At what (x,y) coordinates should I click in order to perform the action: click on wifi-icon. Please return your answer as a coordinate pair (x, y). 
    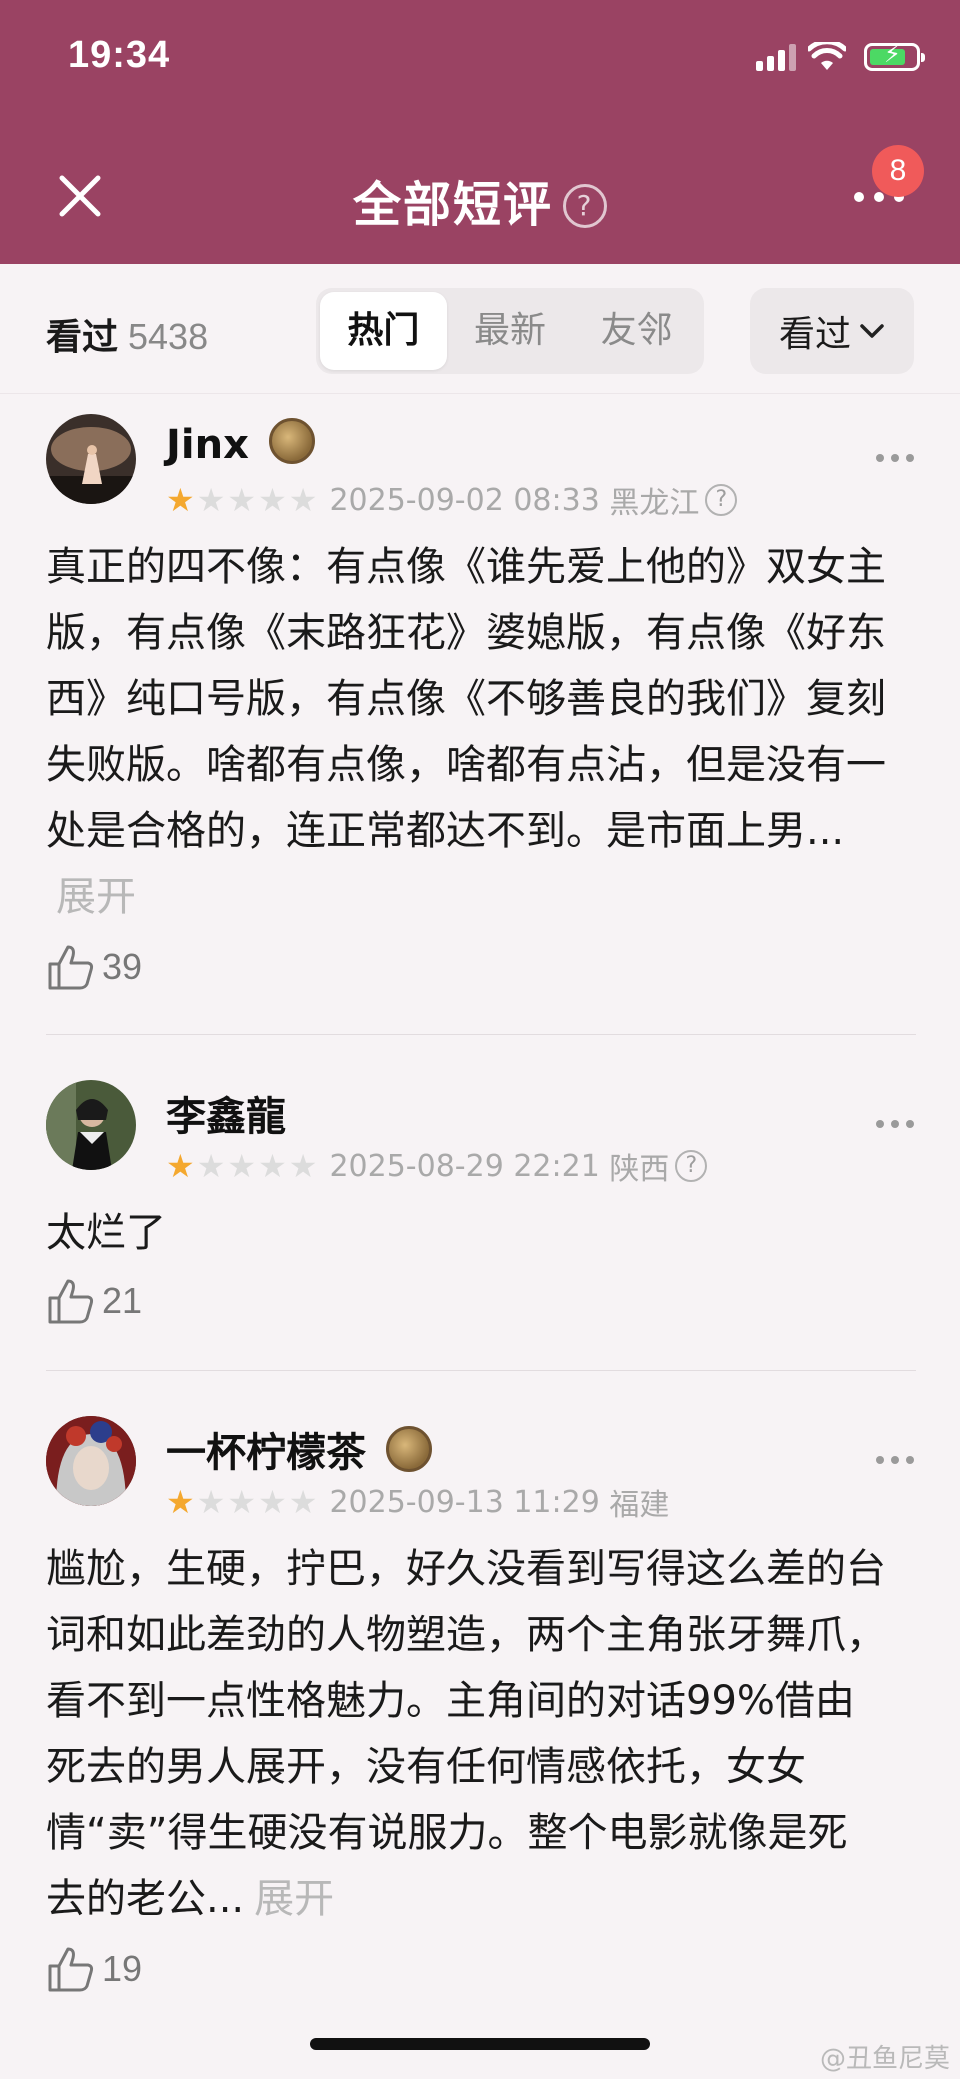
    Looking at the image, I should click on (827, 56).